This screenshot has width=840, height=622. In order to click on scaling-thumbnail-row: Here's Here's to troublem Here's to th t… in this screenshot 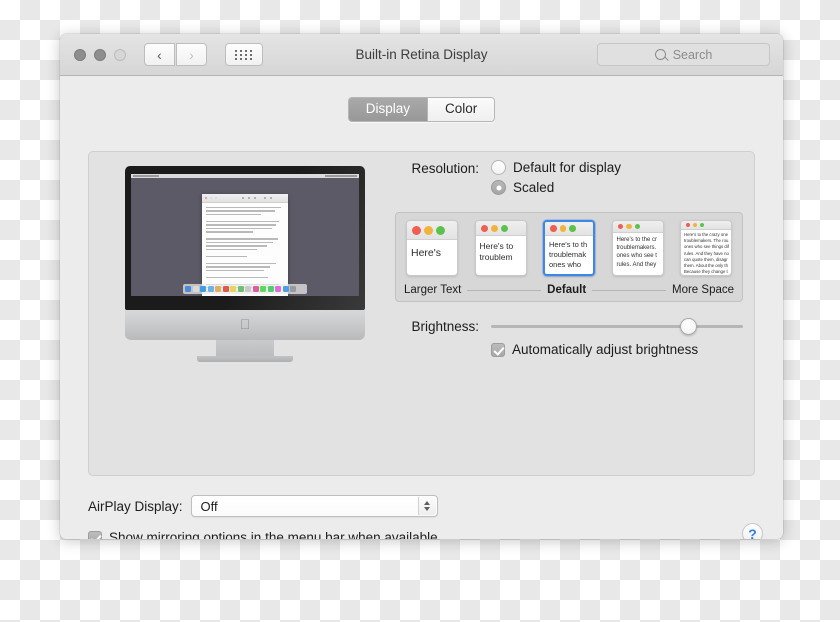, I will do `click(569, 248)`.